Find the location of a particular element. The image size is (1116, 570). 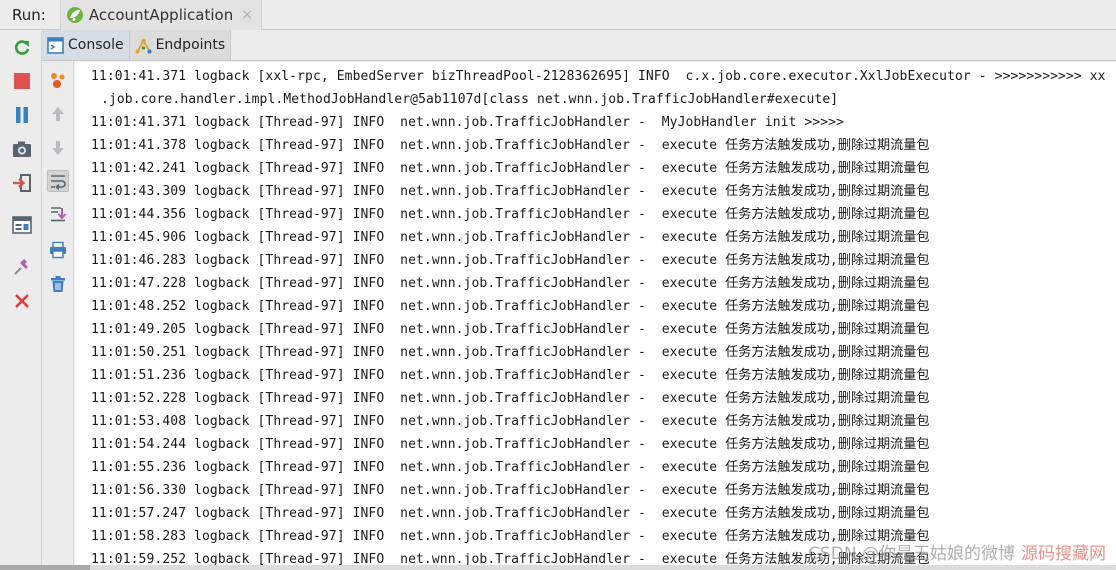

pin-tab-button is located at coordinates (22, 267).